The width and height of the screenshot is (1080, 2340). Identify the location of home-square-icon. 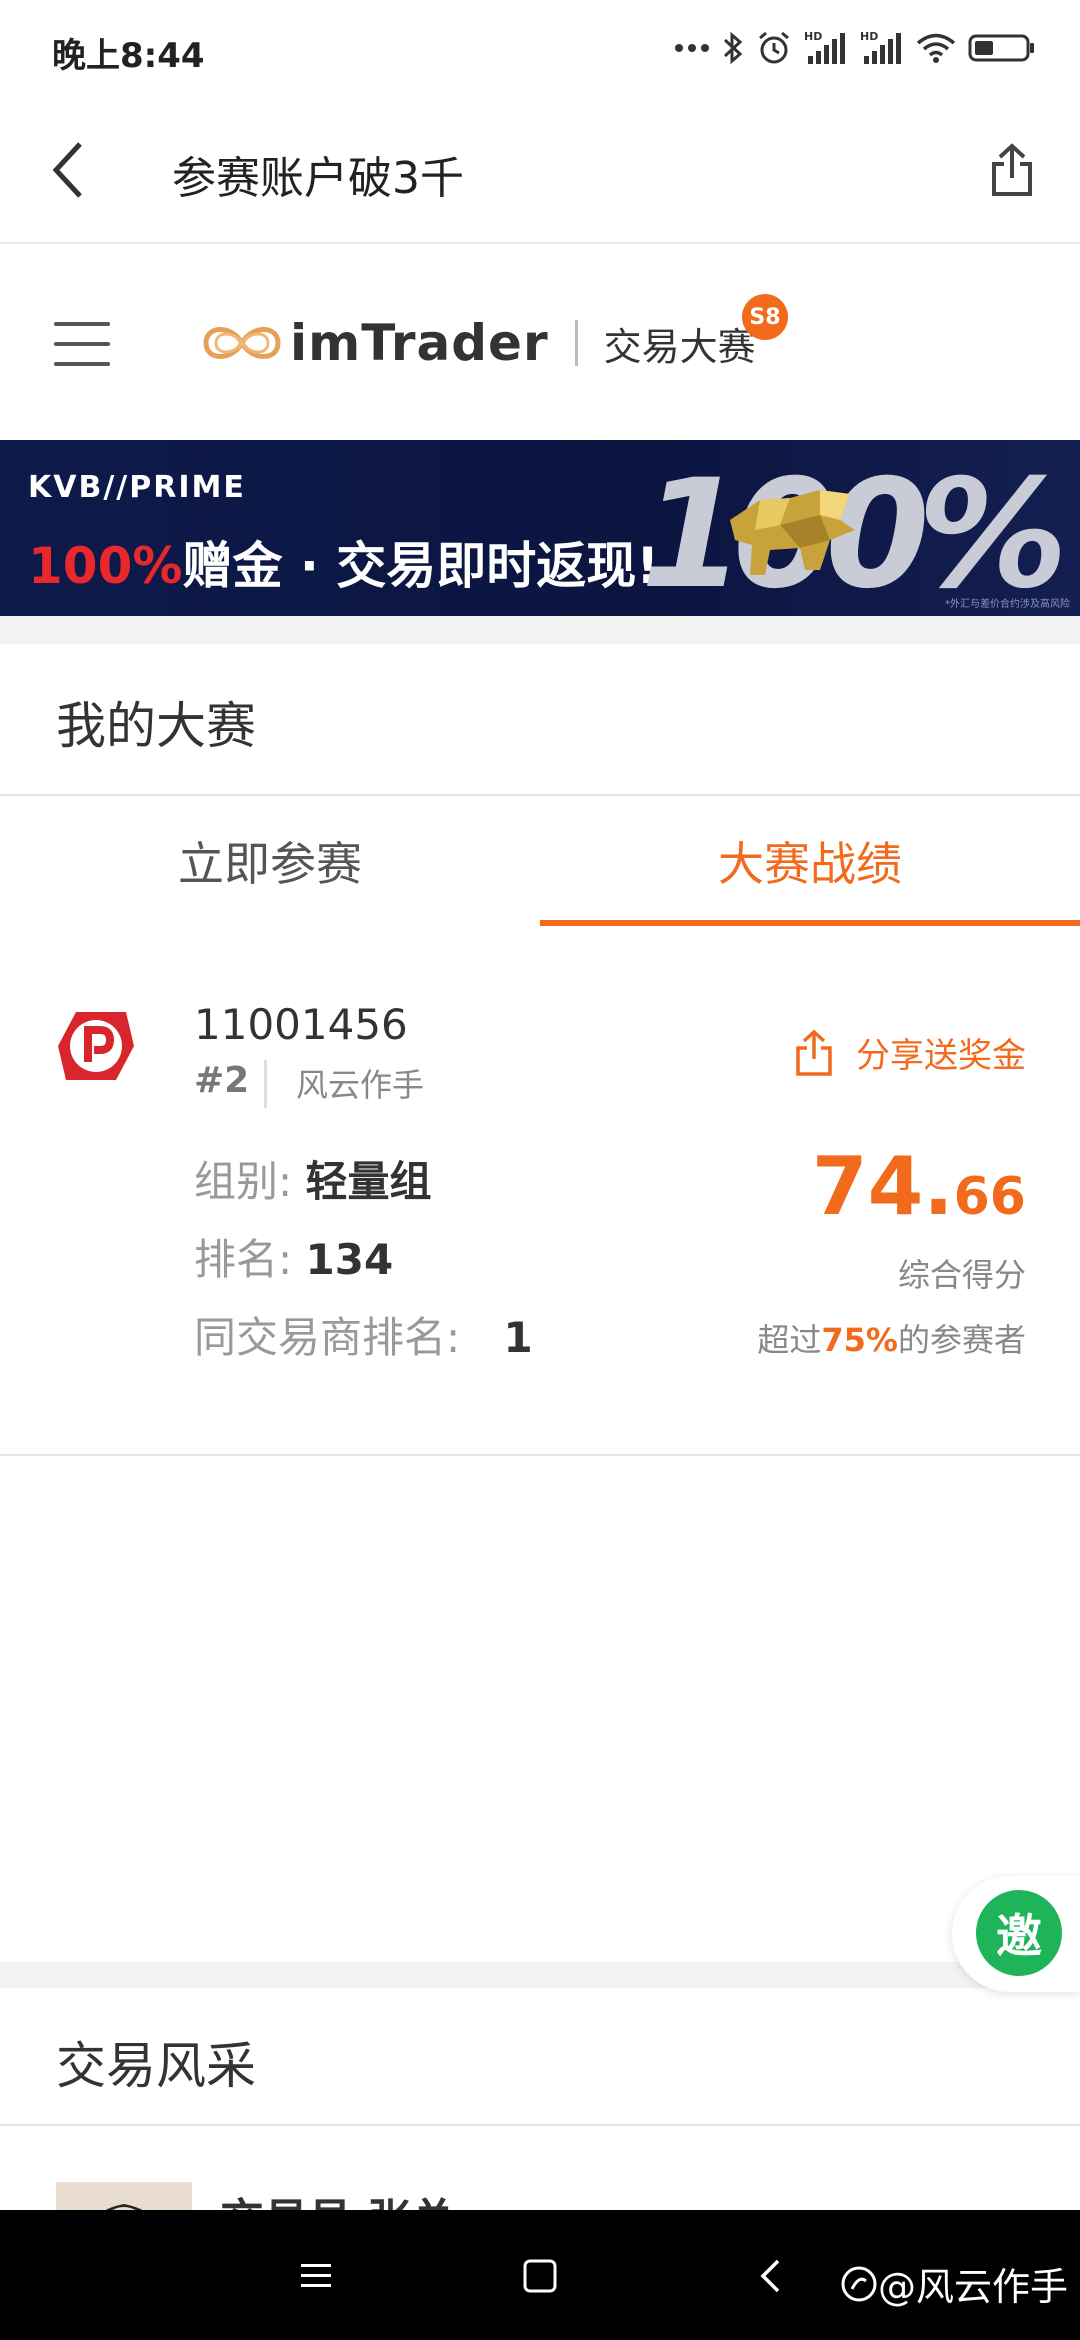
(540, 2276).